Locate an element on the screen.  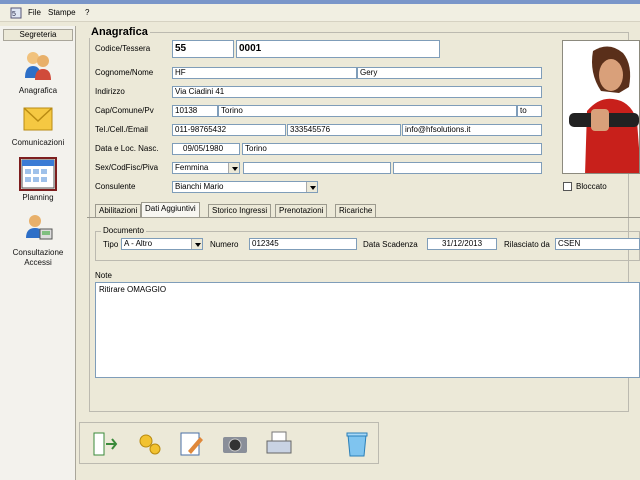
provincia-field: to is located at coordinates (529, 111).